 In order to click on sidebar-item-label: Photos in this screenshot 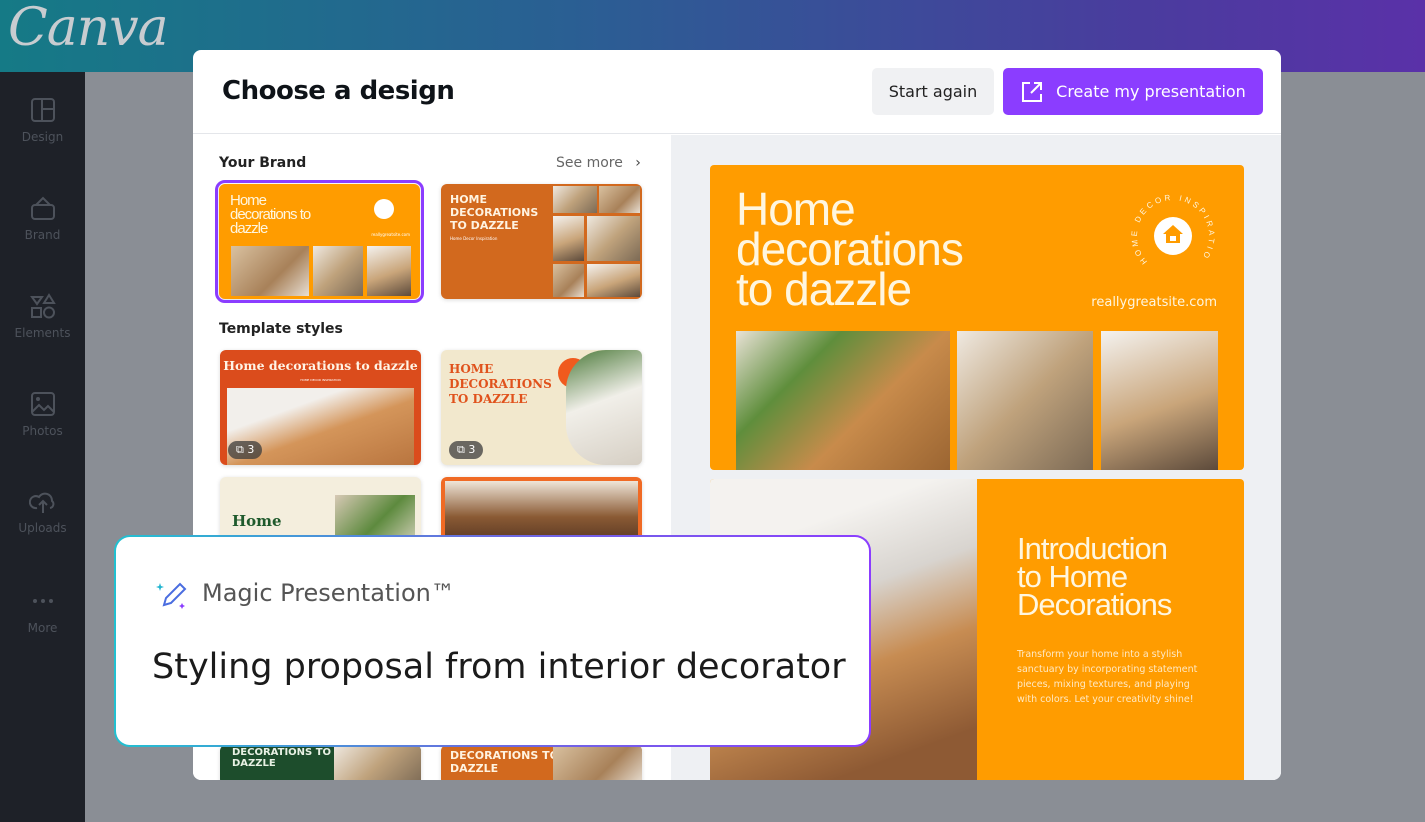, I will do `click(42, 431)`.